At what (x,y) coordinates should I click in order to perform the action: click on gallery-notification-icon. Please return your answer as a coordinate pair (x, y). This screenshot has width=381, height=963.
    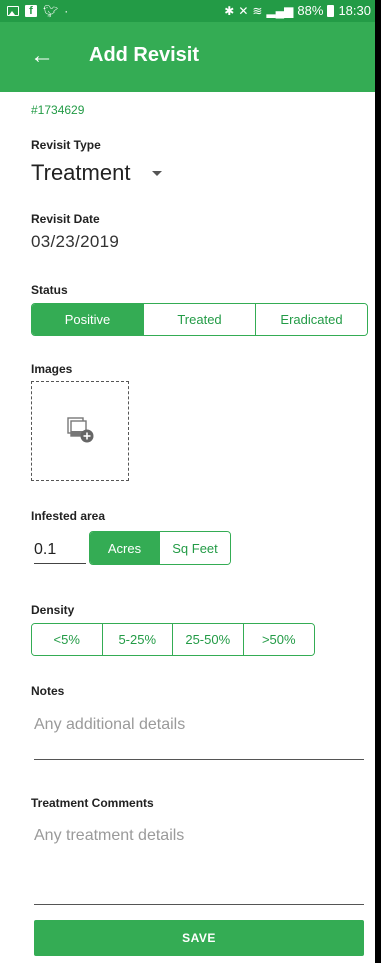
    Looking at the image, I should click on (13, 11).